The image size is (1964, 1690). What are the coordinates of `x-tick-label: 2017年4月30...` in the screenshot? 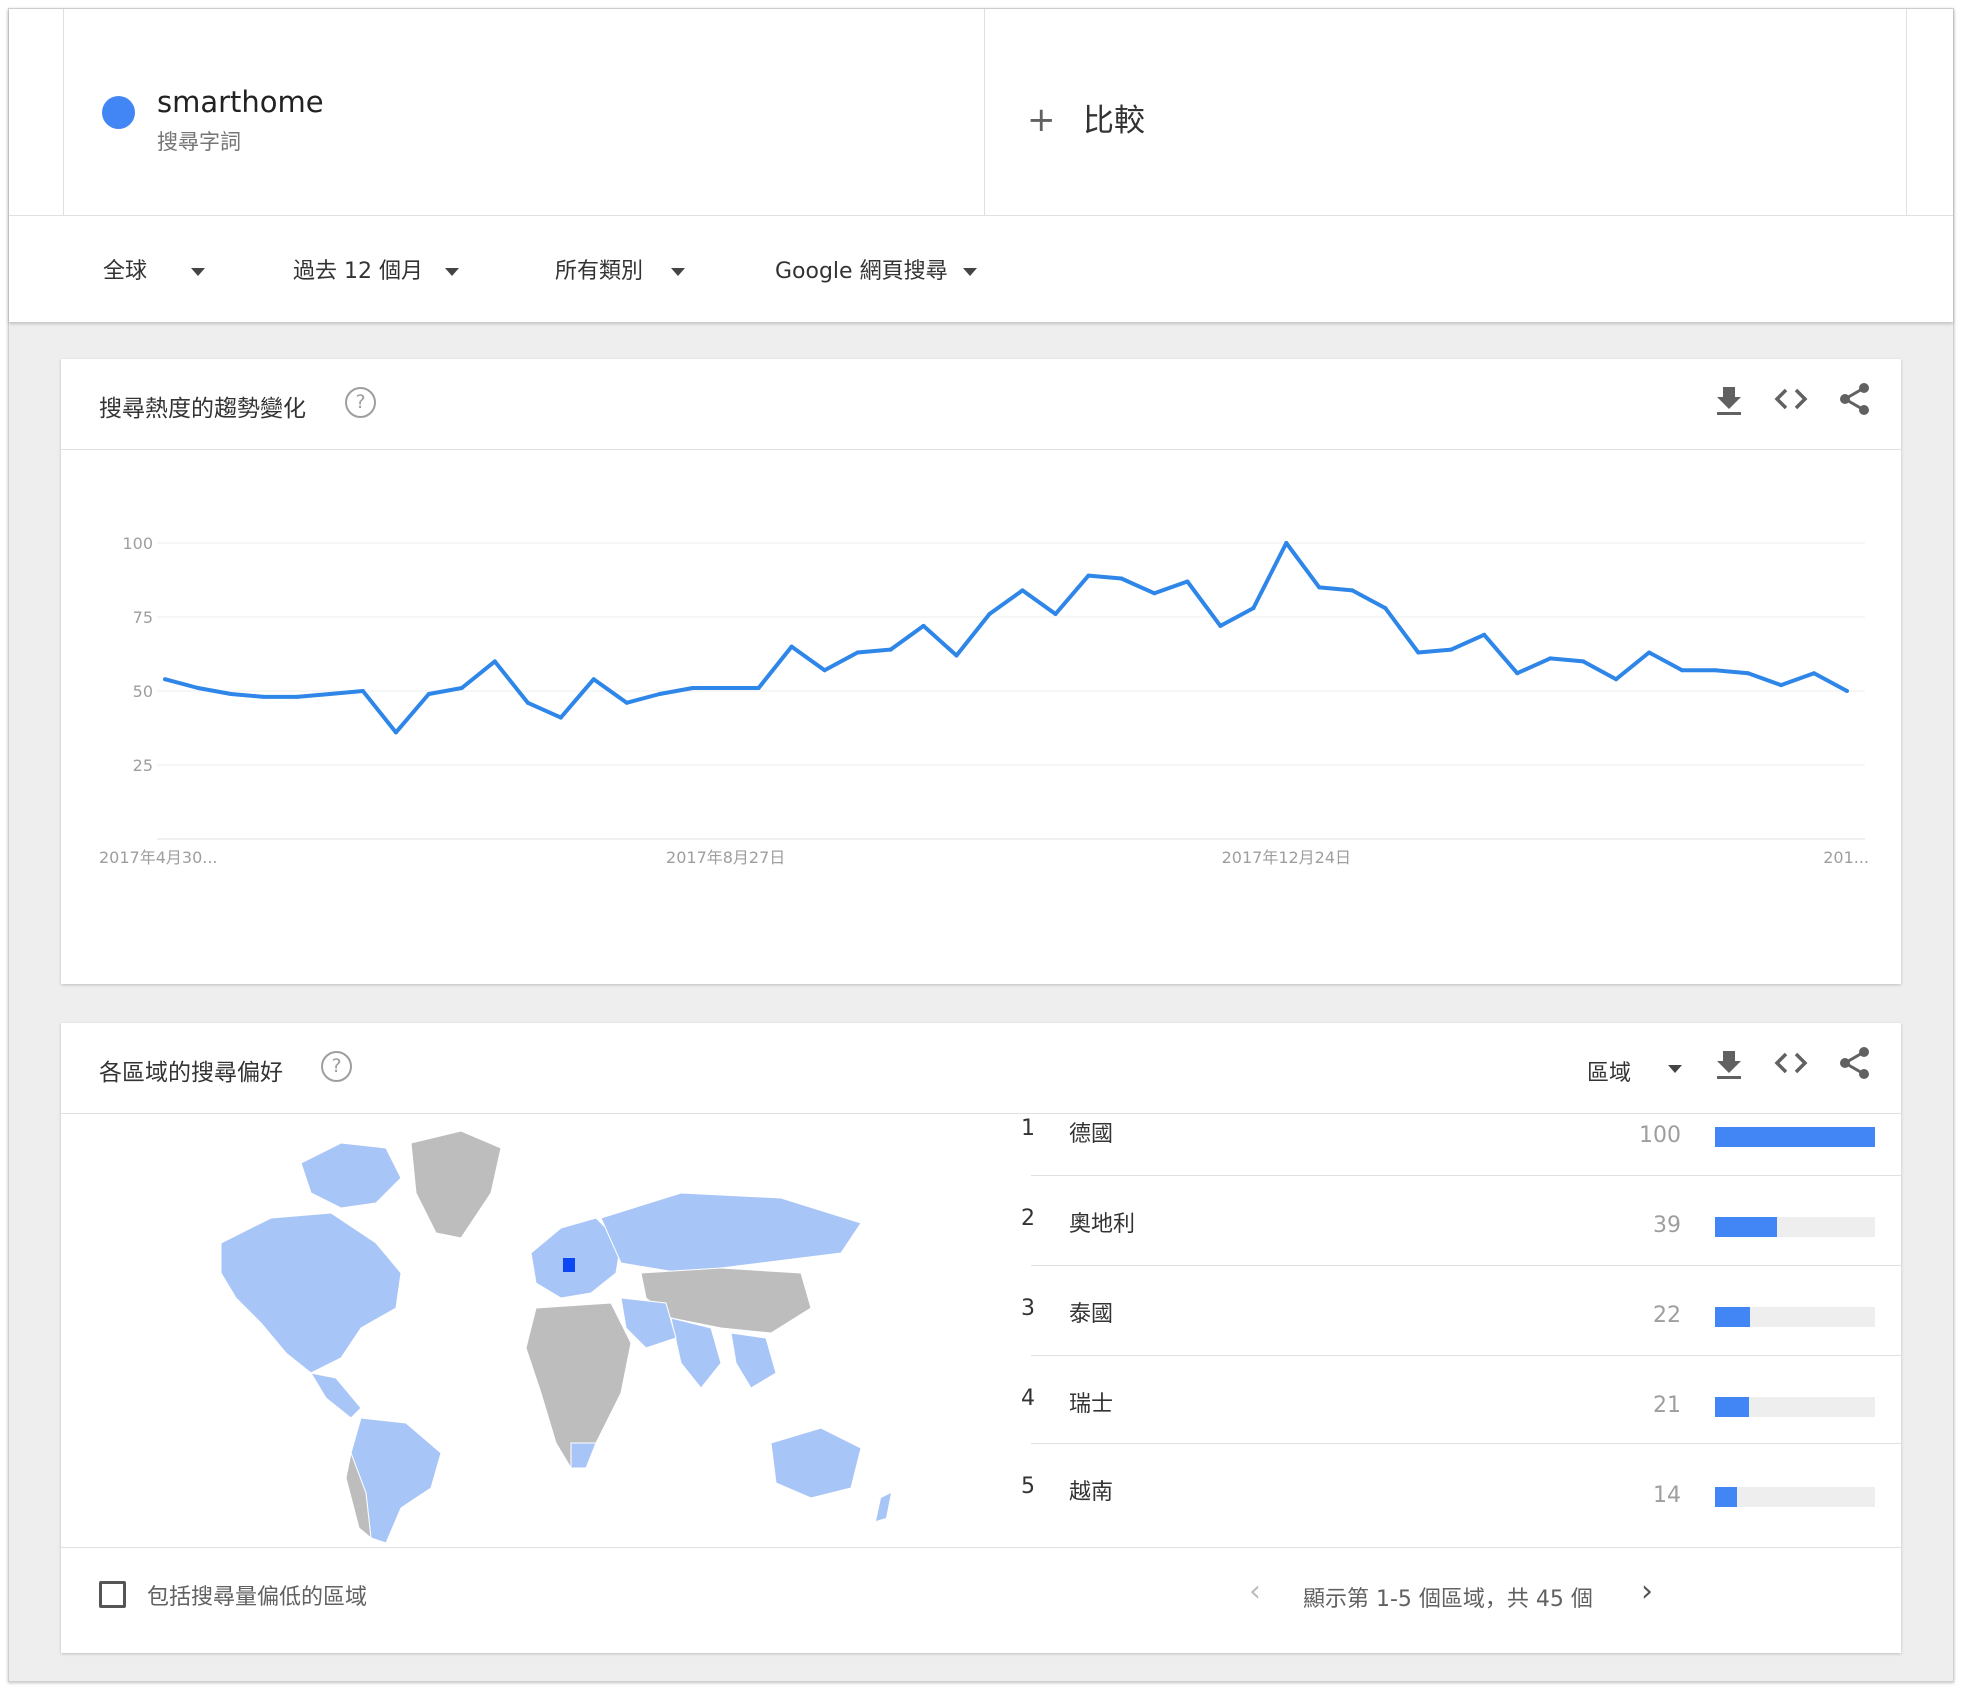 It's located at (158, 857).